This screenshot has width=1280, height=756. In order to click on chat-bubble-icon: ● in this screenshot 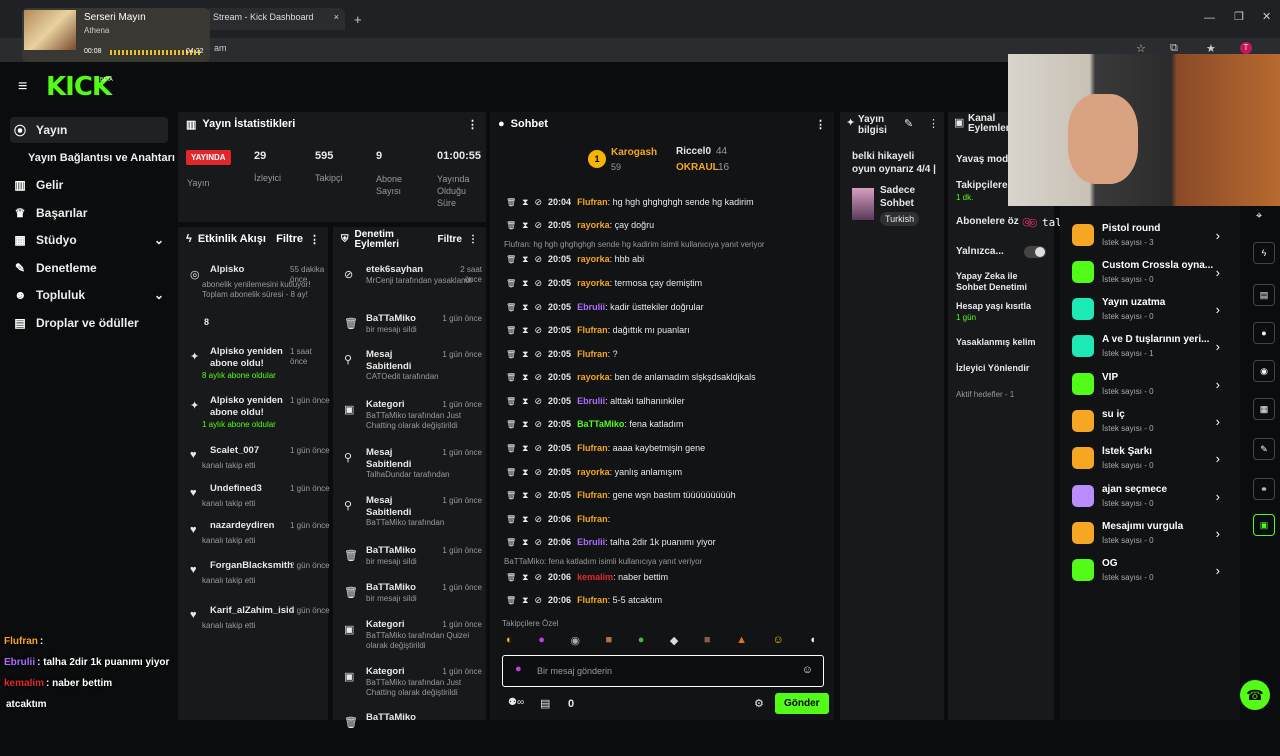, I will do `click(1264, 333)`.